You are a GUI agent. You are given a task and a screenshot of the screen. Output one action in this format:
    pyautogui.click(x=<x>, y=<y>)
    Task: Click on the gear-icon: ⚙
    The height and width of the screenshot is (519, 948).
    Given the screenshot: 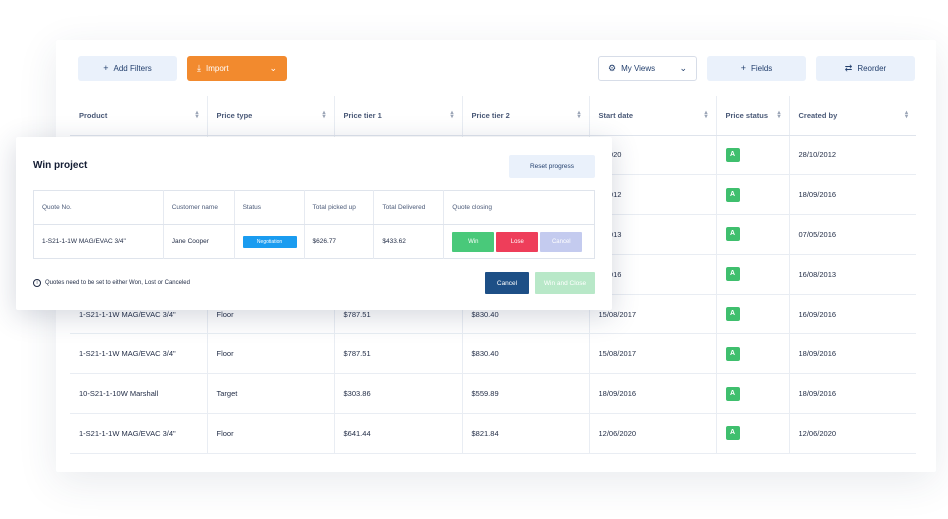 What is the action you would take?
    pyautogui.click(x=612, y=68)
    